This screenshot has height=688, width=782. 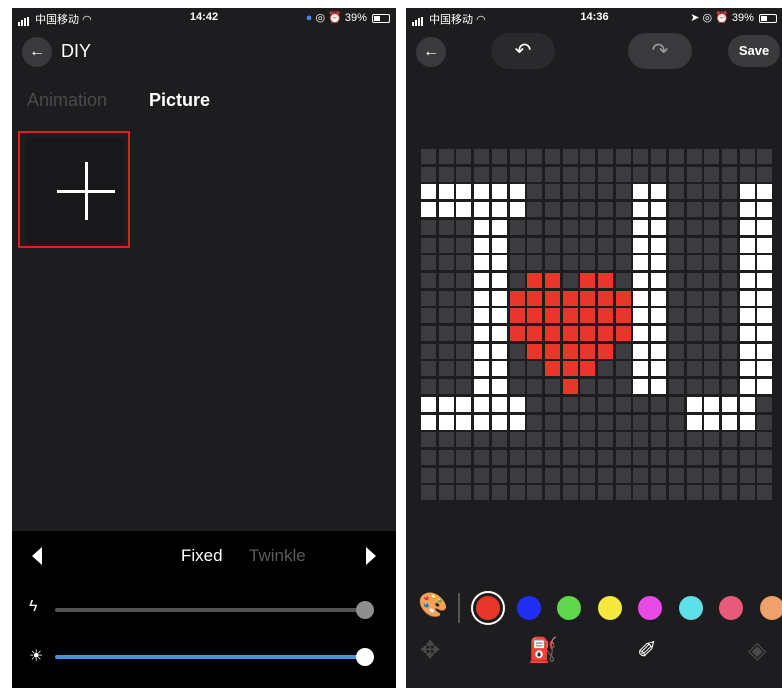 I want to click on move-icon: ✥, so click(x=430, y=650).